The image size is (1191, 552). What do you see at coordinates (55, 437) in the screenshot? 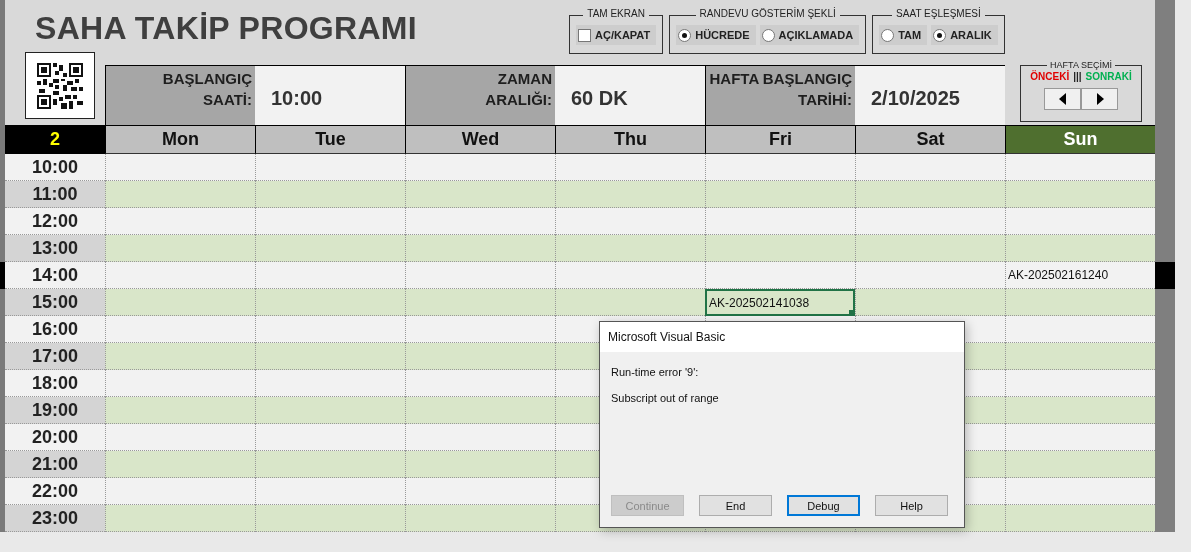
I see `time-label: 20:00` at bounding box center [55, 437].